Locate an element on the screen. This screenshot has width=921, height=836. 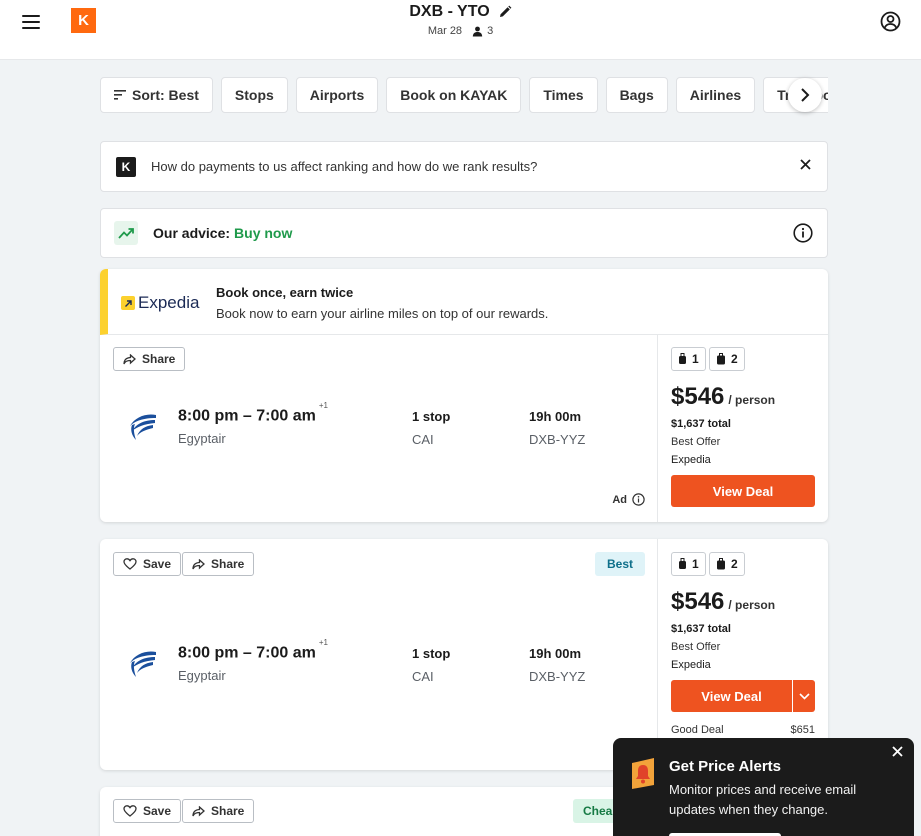
arrow-up-right-icon is located at coordinates (128, 303).